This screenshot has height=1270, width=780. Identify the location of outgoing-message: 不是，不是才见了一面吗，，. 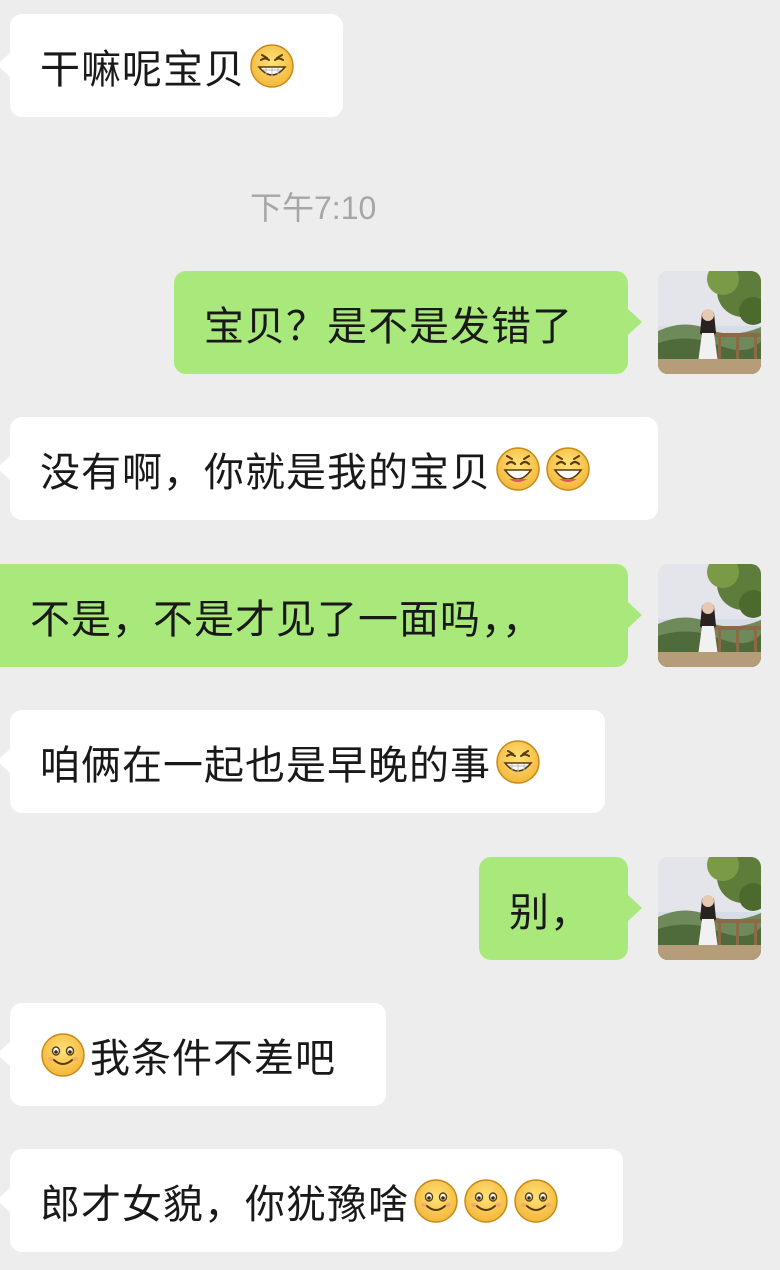
(321, 615).